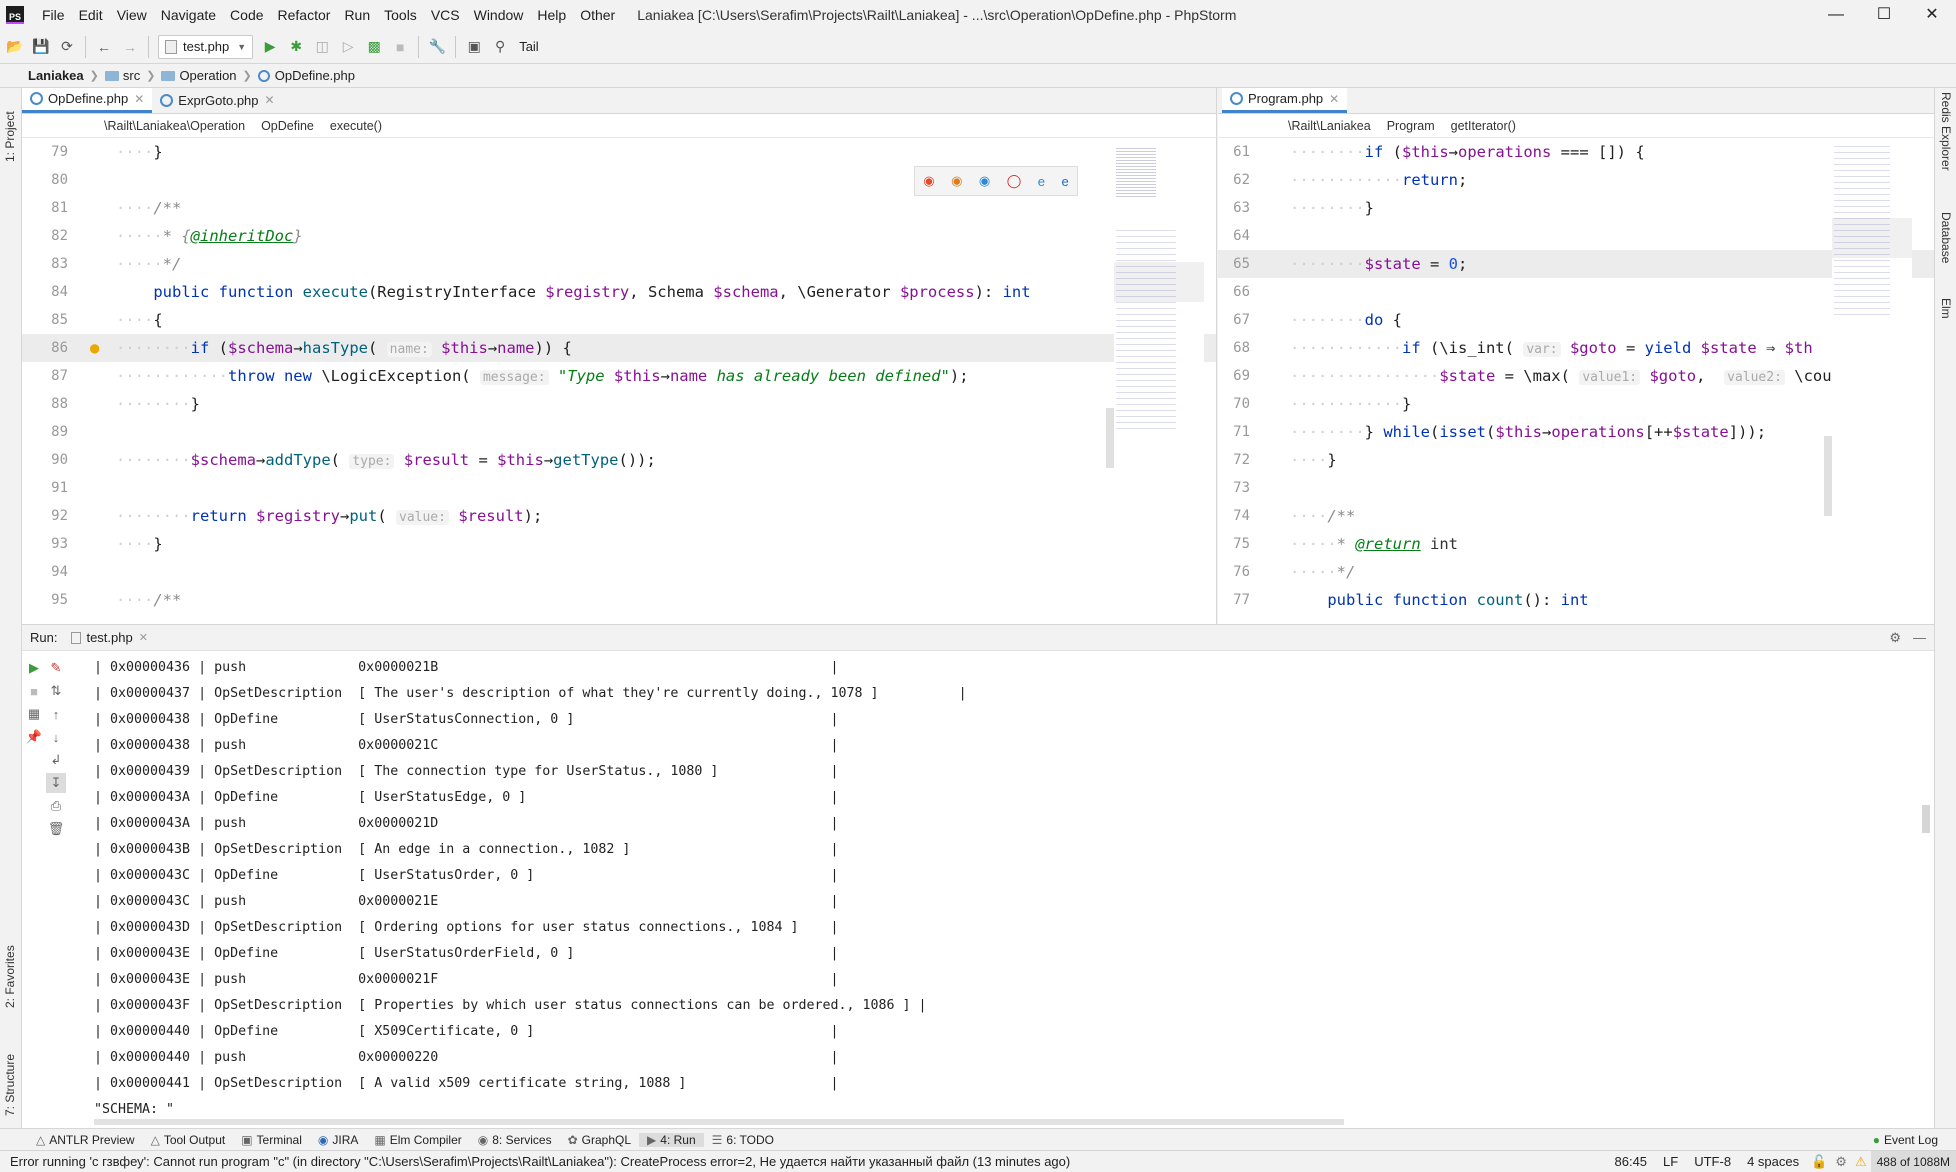  What do you see at coordinates (1712, 1161) in the screenshot?
I see `file-encoding: UTF-8` at bounding box center [1712, 1161].